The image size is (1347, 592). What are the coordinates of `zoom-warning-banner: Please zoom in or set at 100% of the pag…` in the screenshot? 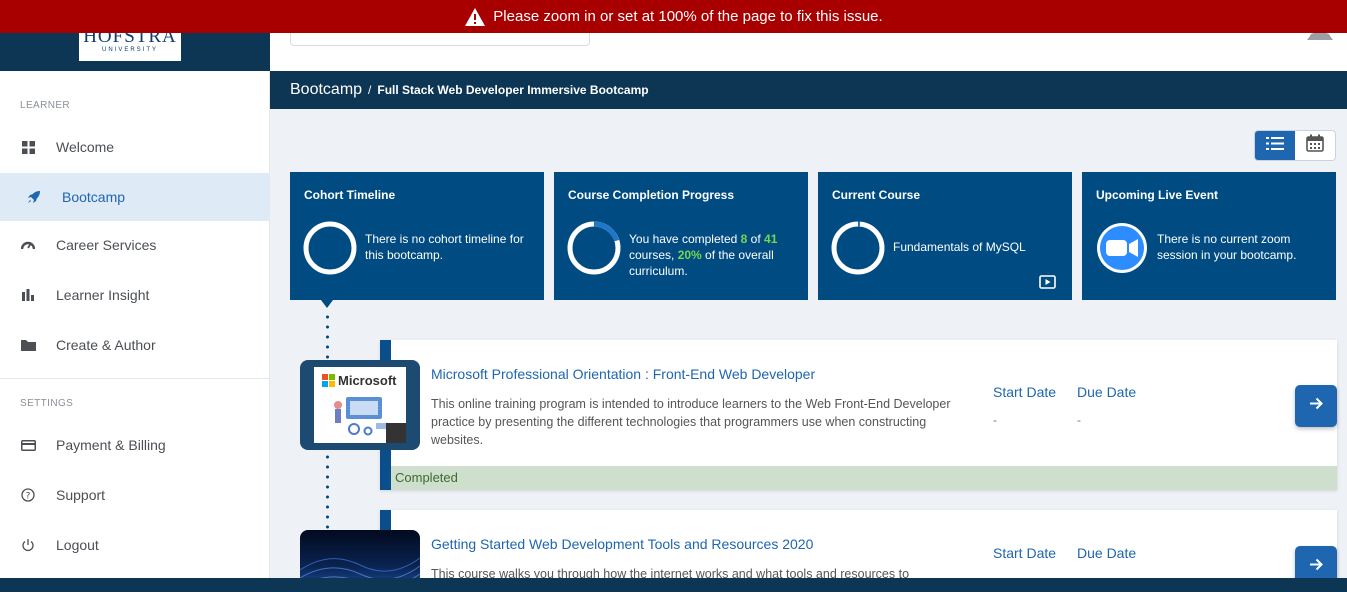 It's located at (673, 16).